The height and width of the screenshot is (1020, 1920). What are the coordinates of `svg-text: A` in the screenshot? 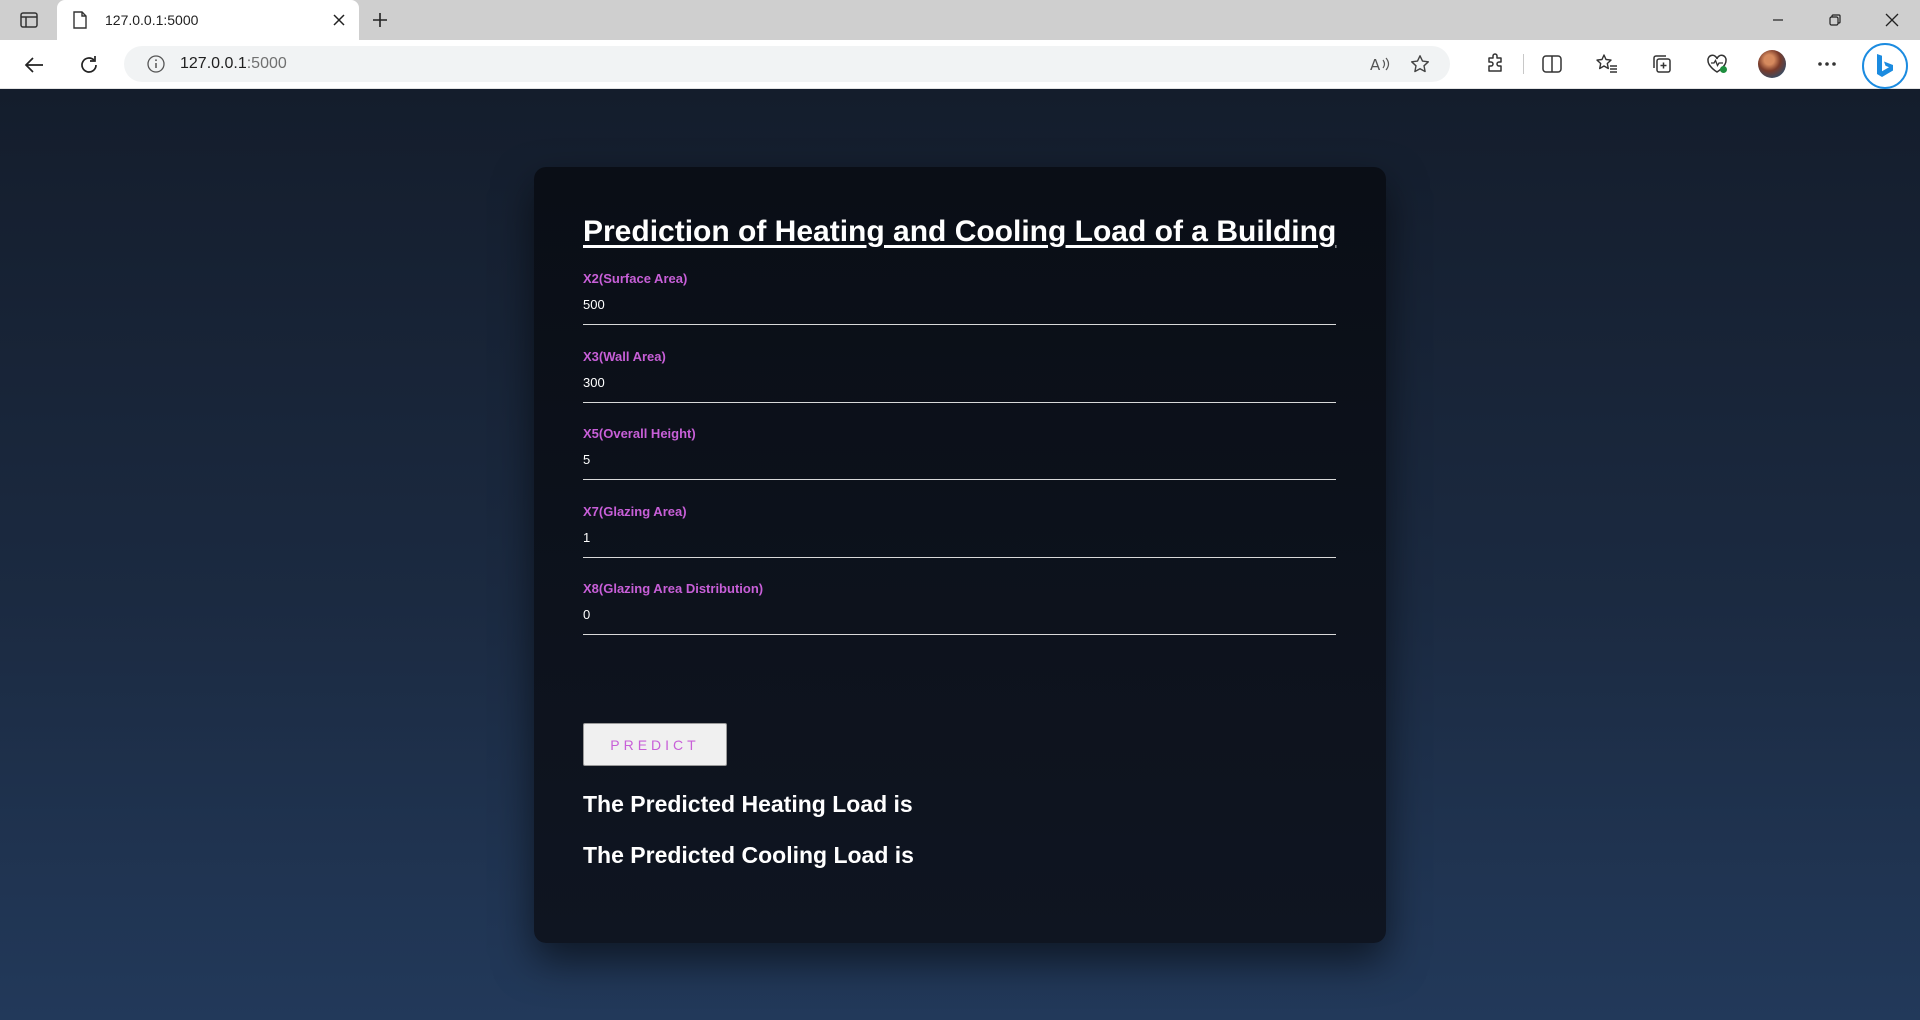 It's located at (1375, 64).